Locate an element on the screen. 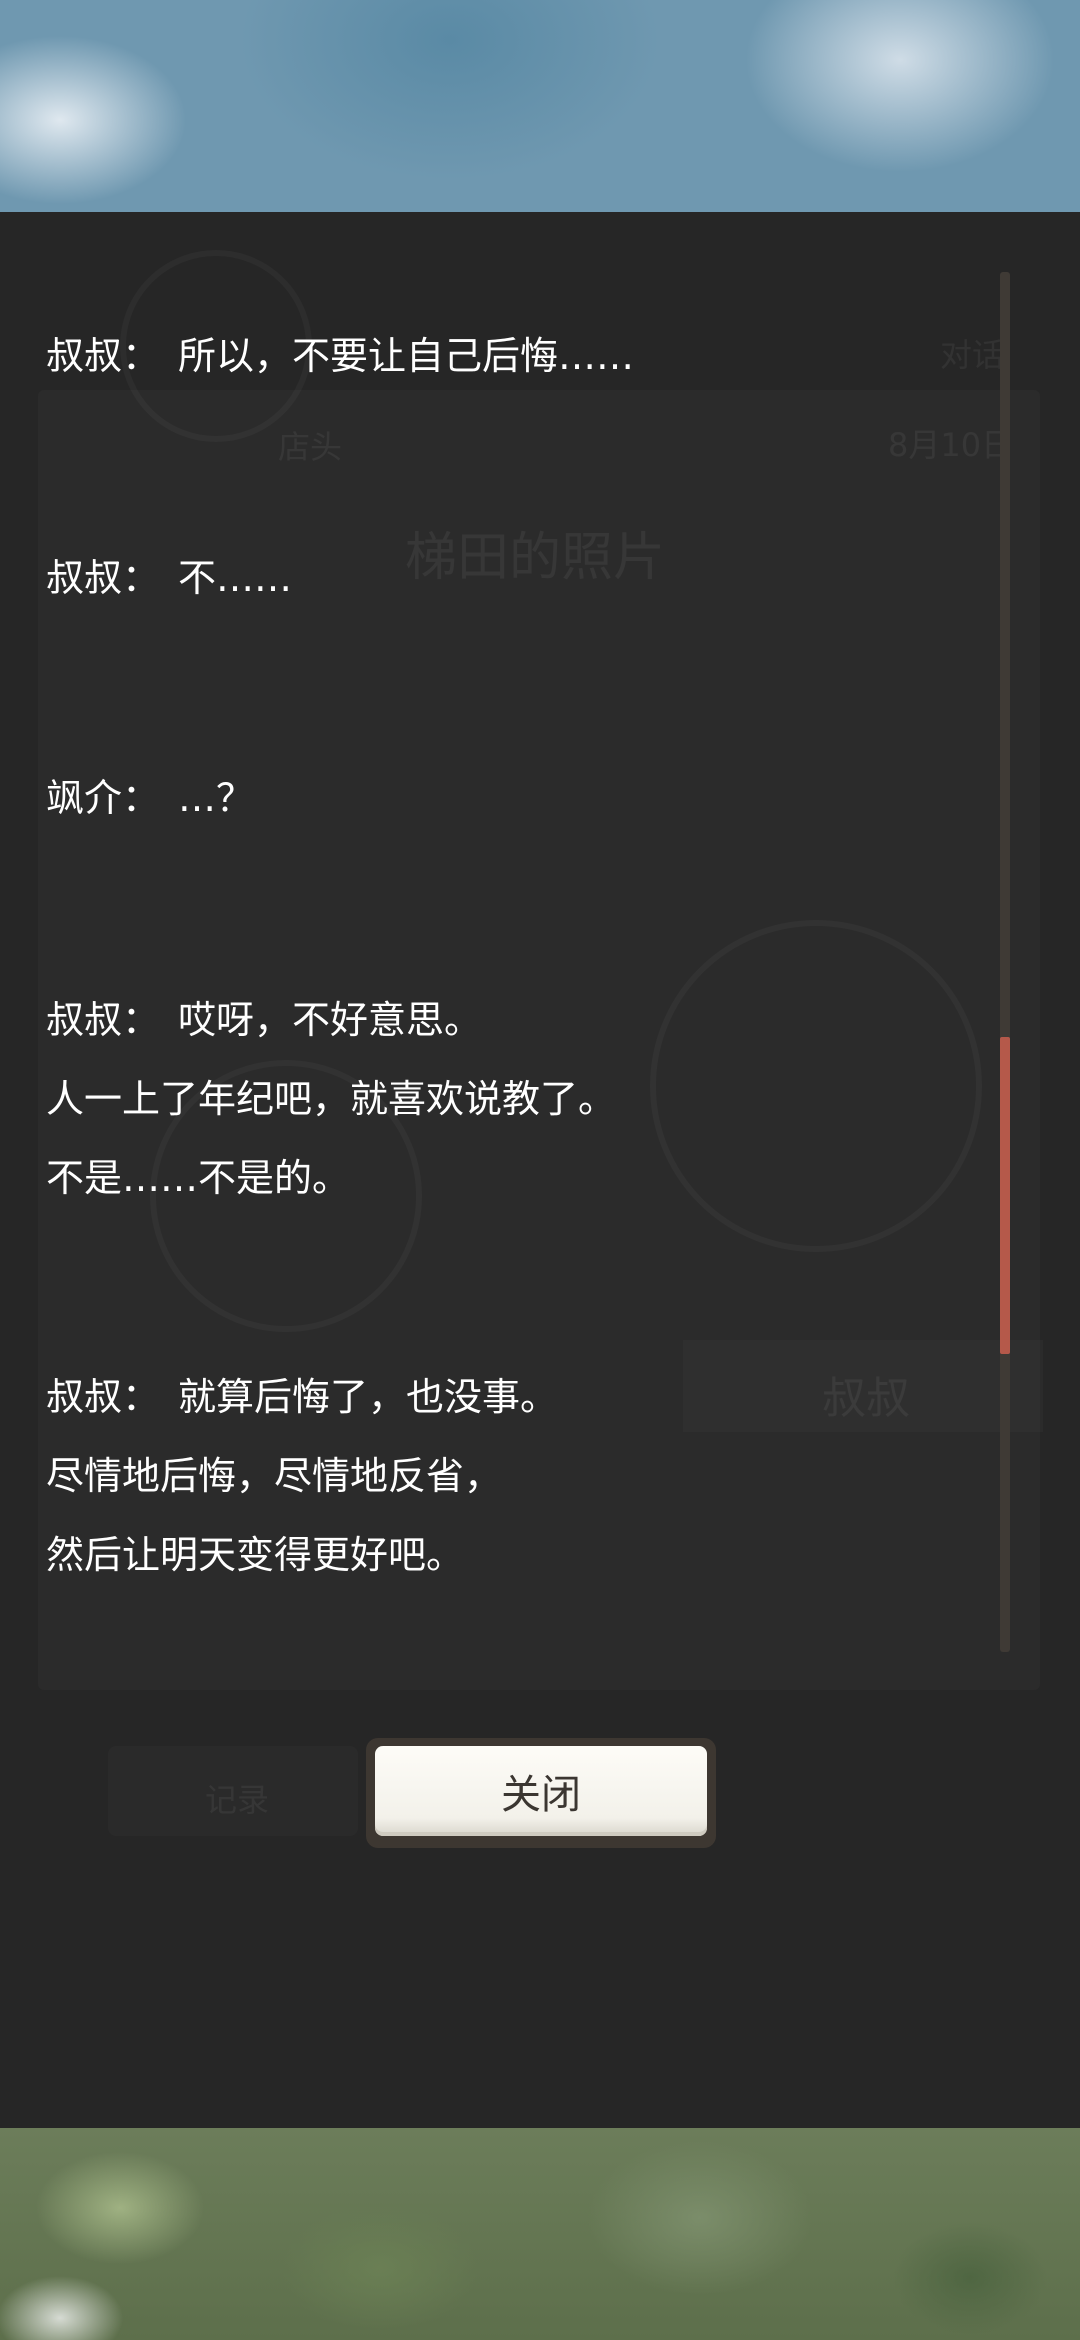 The height and width of the screenshot is (2340, 1080). underlying-title: 梯田的照片 is located at coordinates (535, 558).